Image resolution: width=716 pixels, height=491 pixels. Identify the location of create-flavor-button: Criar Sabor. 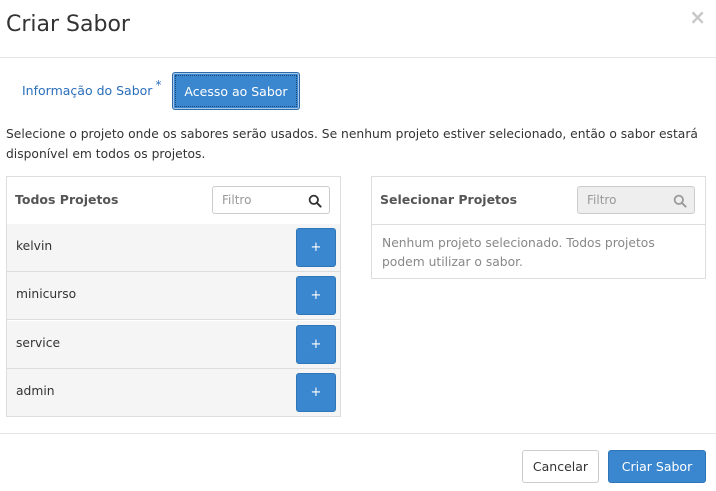
(657, 466).